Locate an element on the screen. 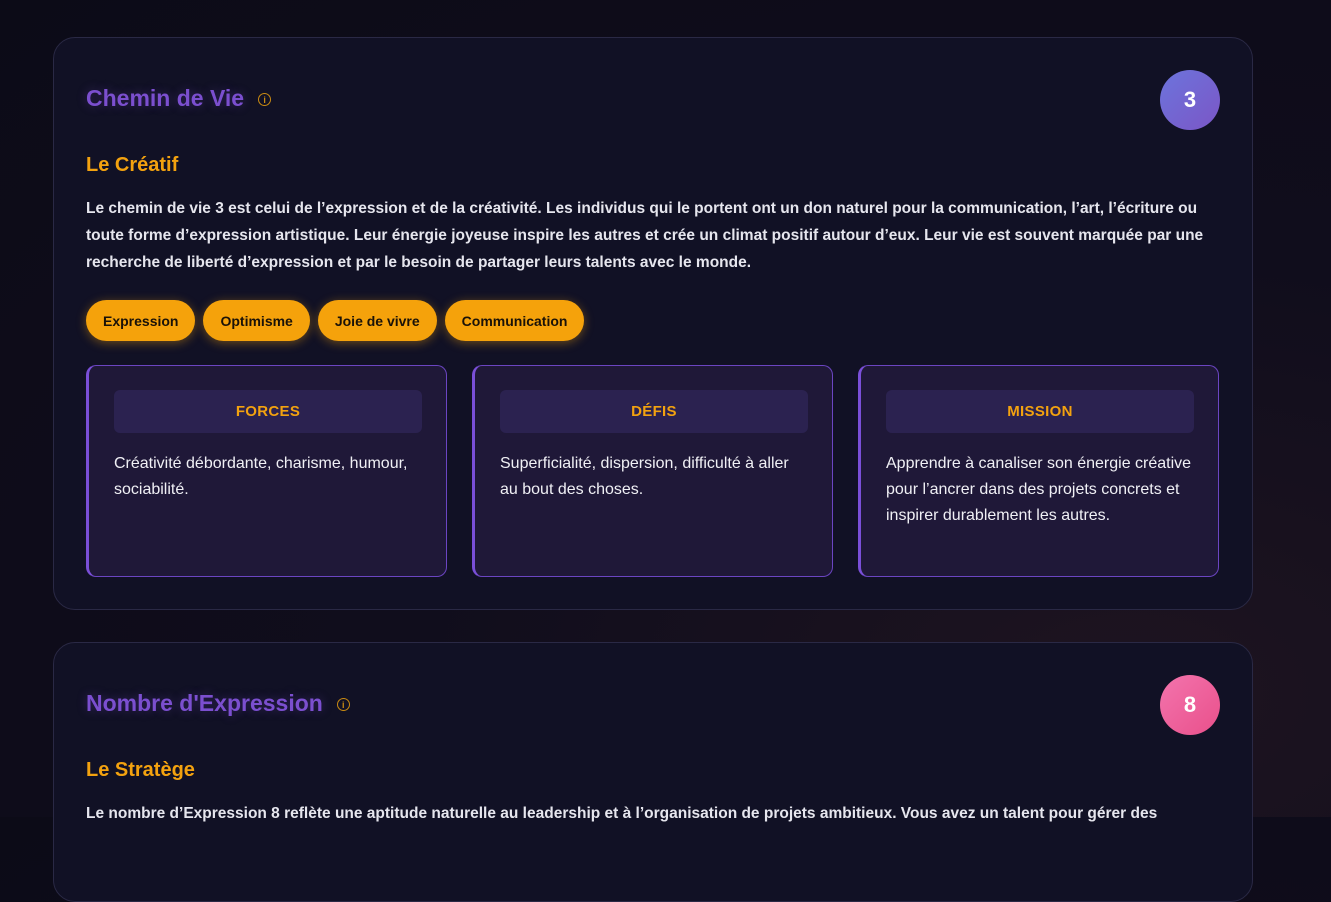 The image size is (1331, 902). card-title: Nombre d'Expression i is located at coordinates (218, 703).